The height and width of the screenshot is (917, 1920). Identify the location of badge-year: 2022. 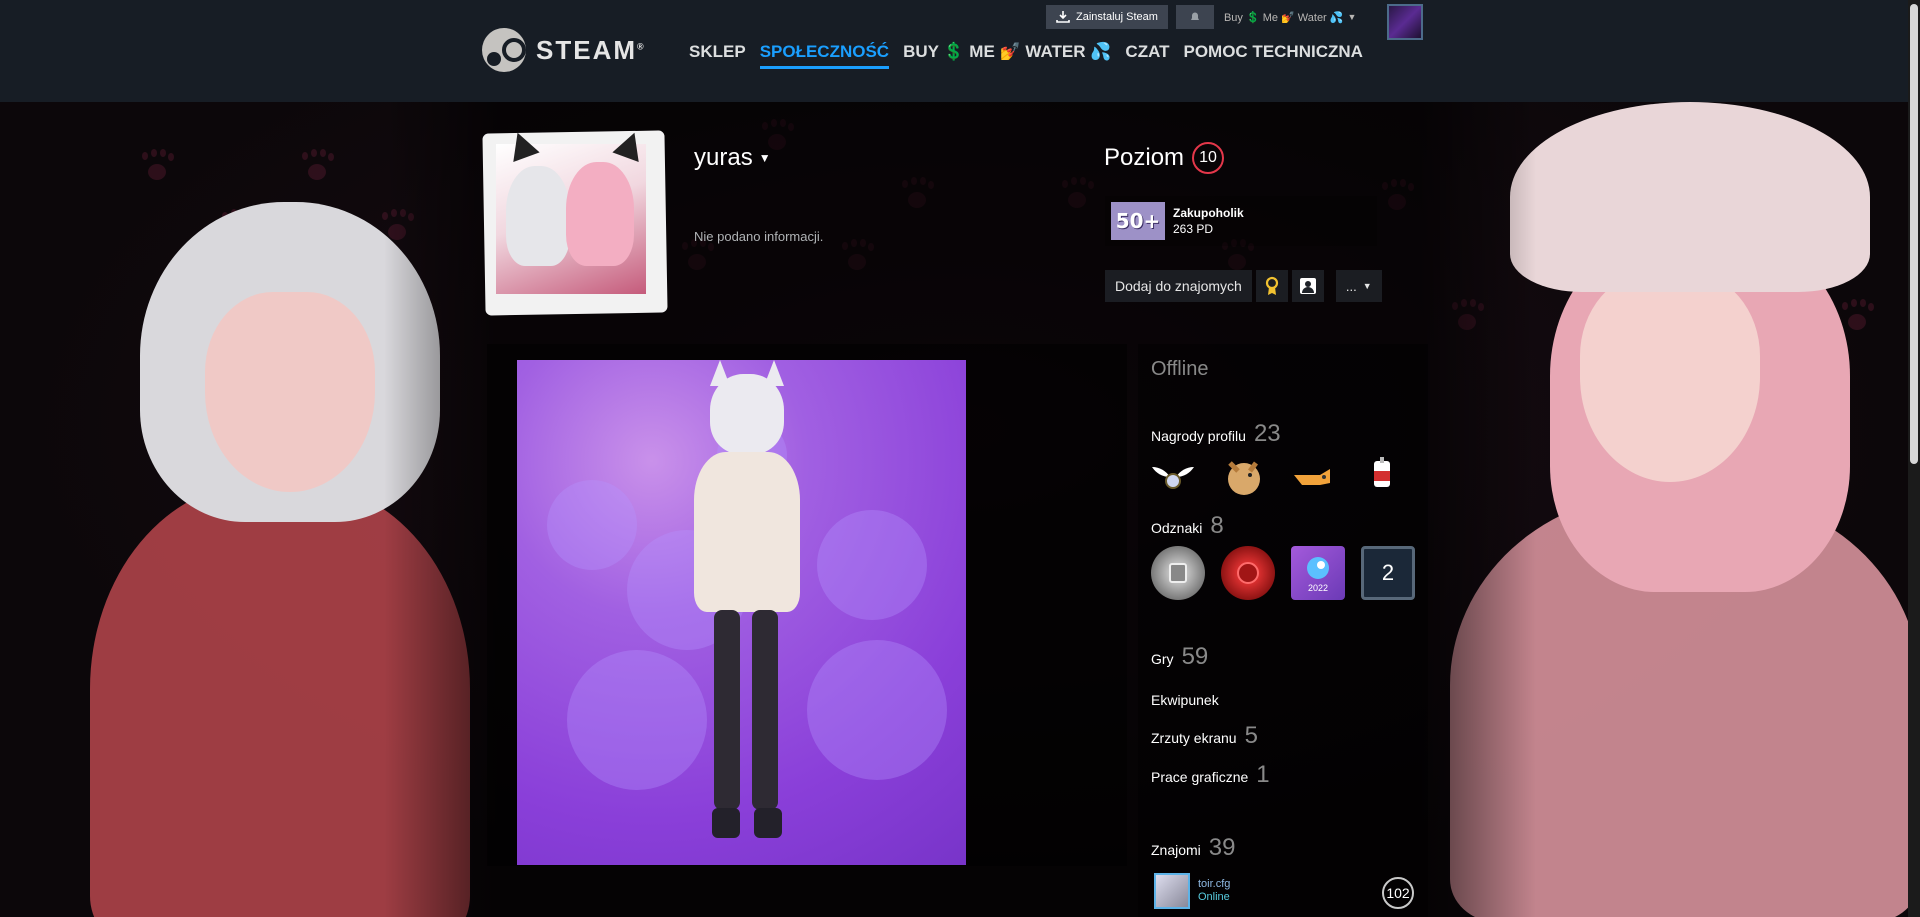
(1318, 588).